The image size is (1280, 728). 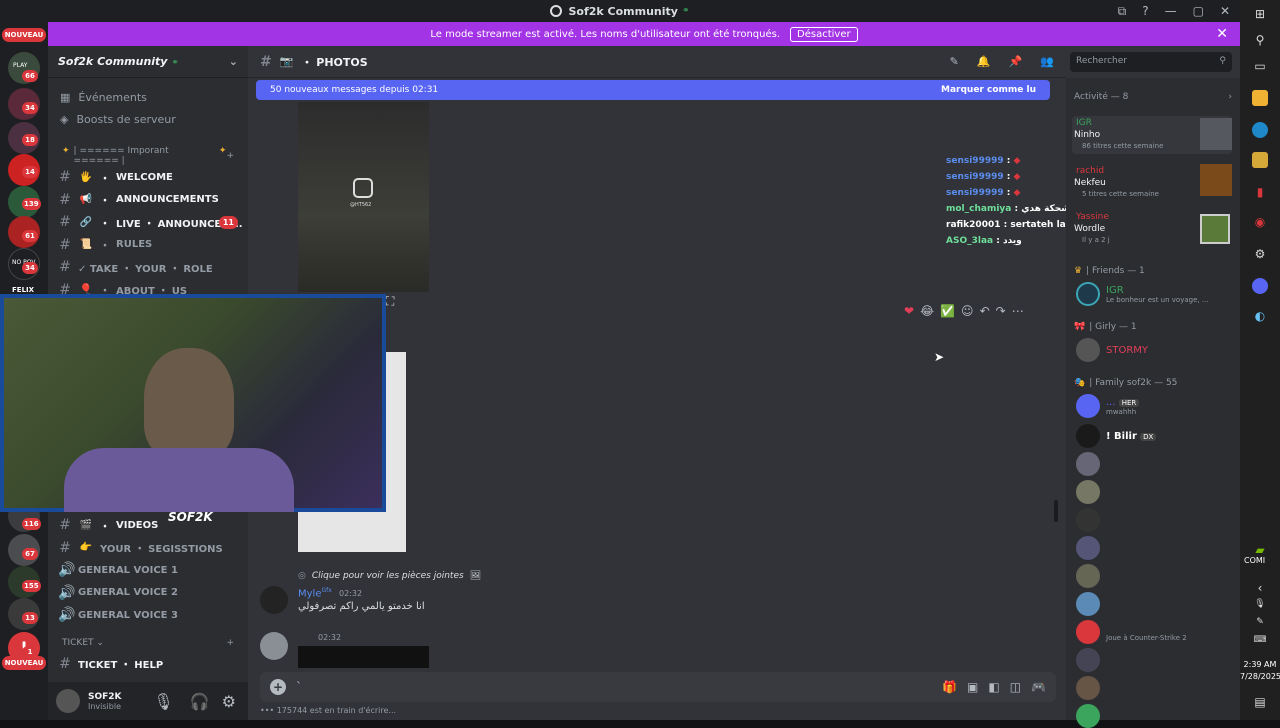 I want to click on channel-ticket-help: # TICKET ・ HELP, so click(x=148, y=664).